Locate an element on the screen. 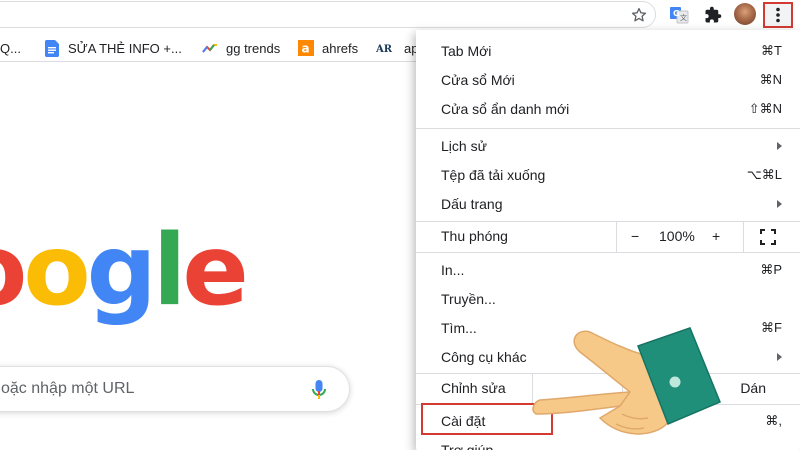 The width and height of the screenshot is (800, 450). svg-text: G is located at coordinates (676, 13).